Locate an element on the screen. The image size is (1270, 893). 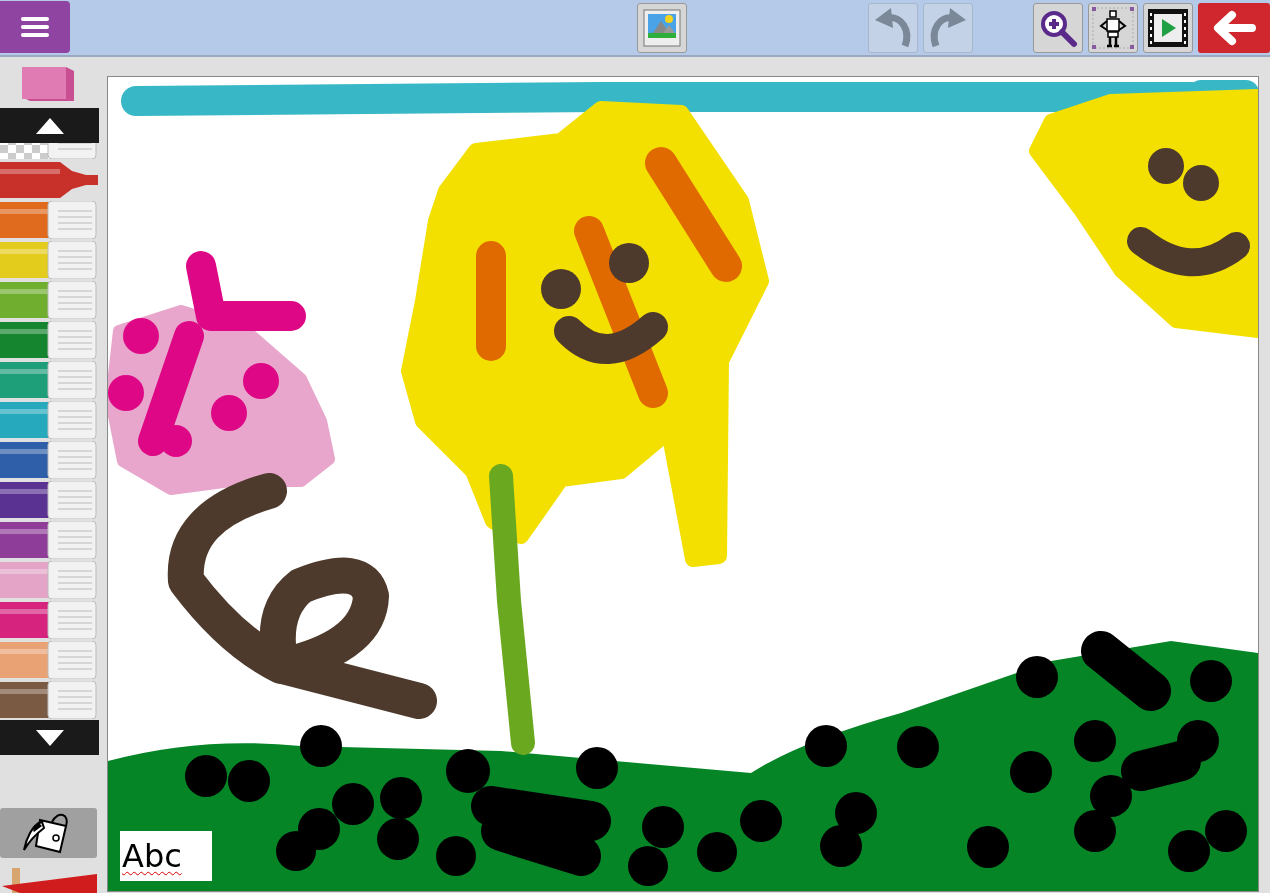
zoom-in-button is located at coordinates (1058, 27).